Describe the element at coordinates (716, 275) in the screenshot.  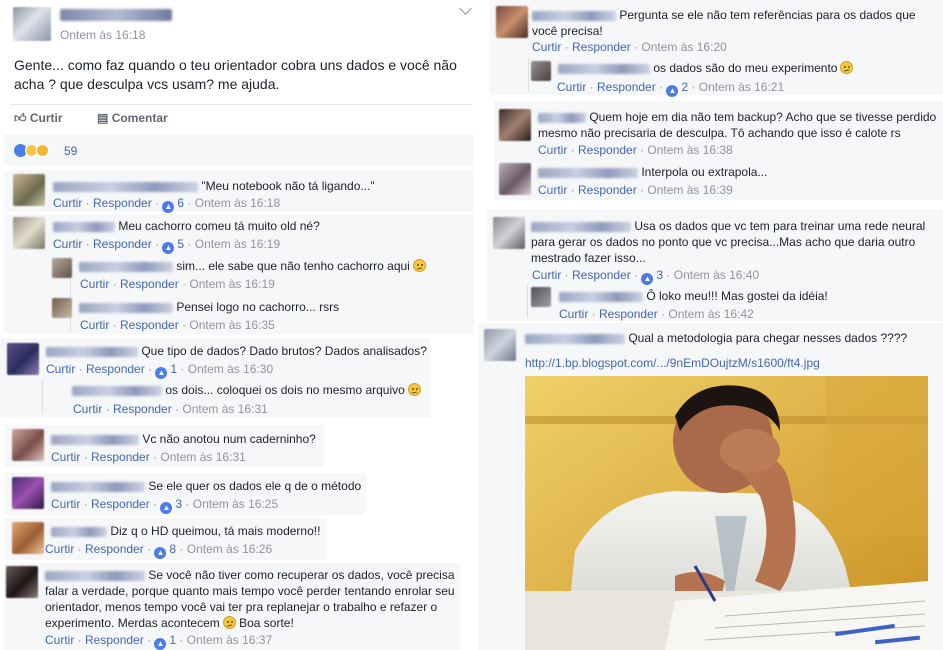
I see `comment-time: Ontem às 16:40` at that location.